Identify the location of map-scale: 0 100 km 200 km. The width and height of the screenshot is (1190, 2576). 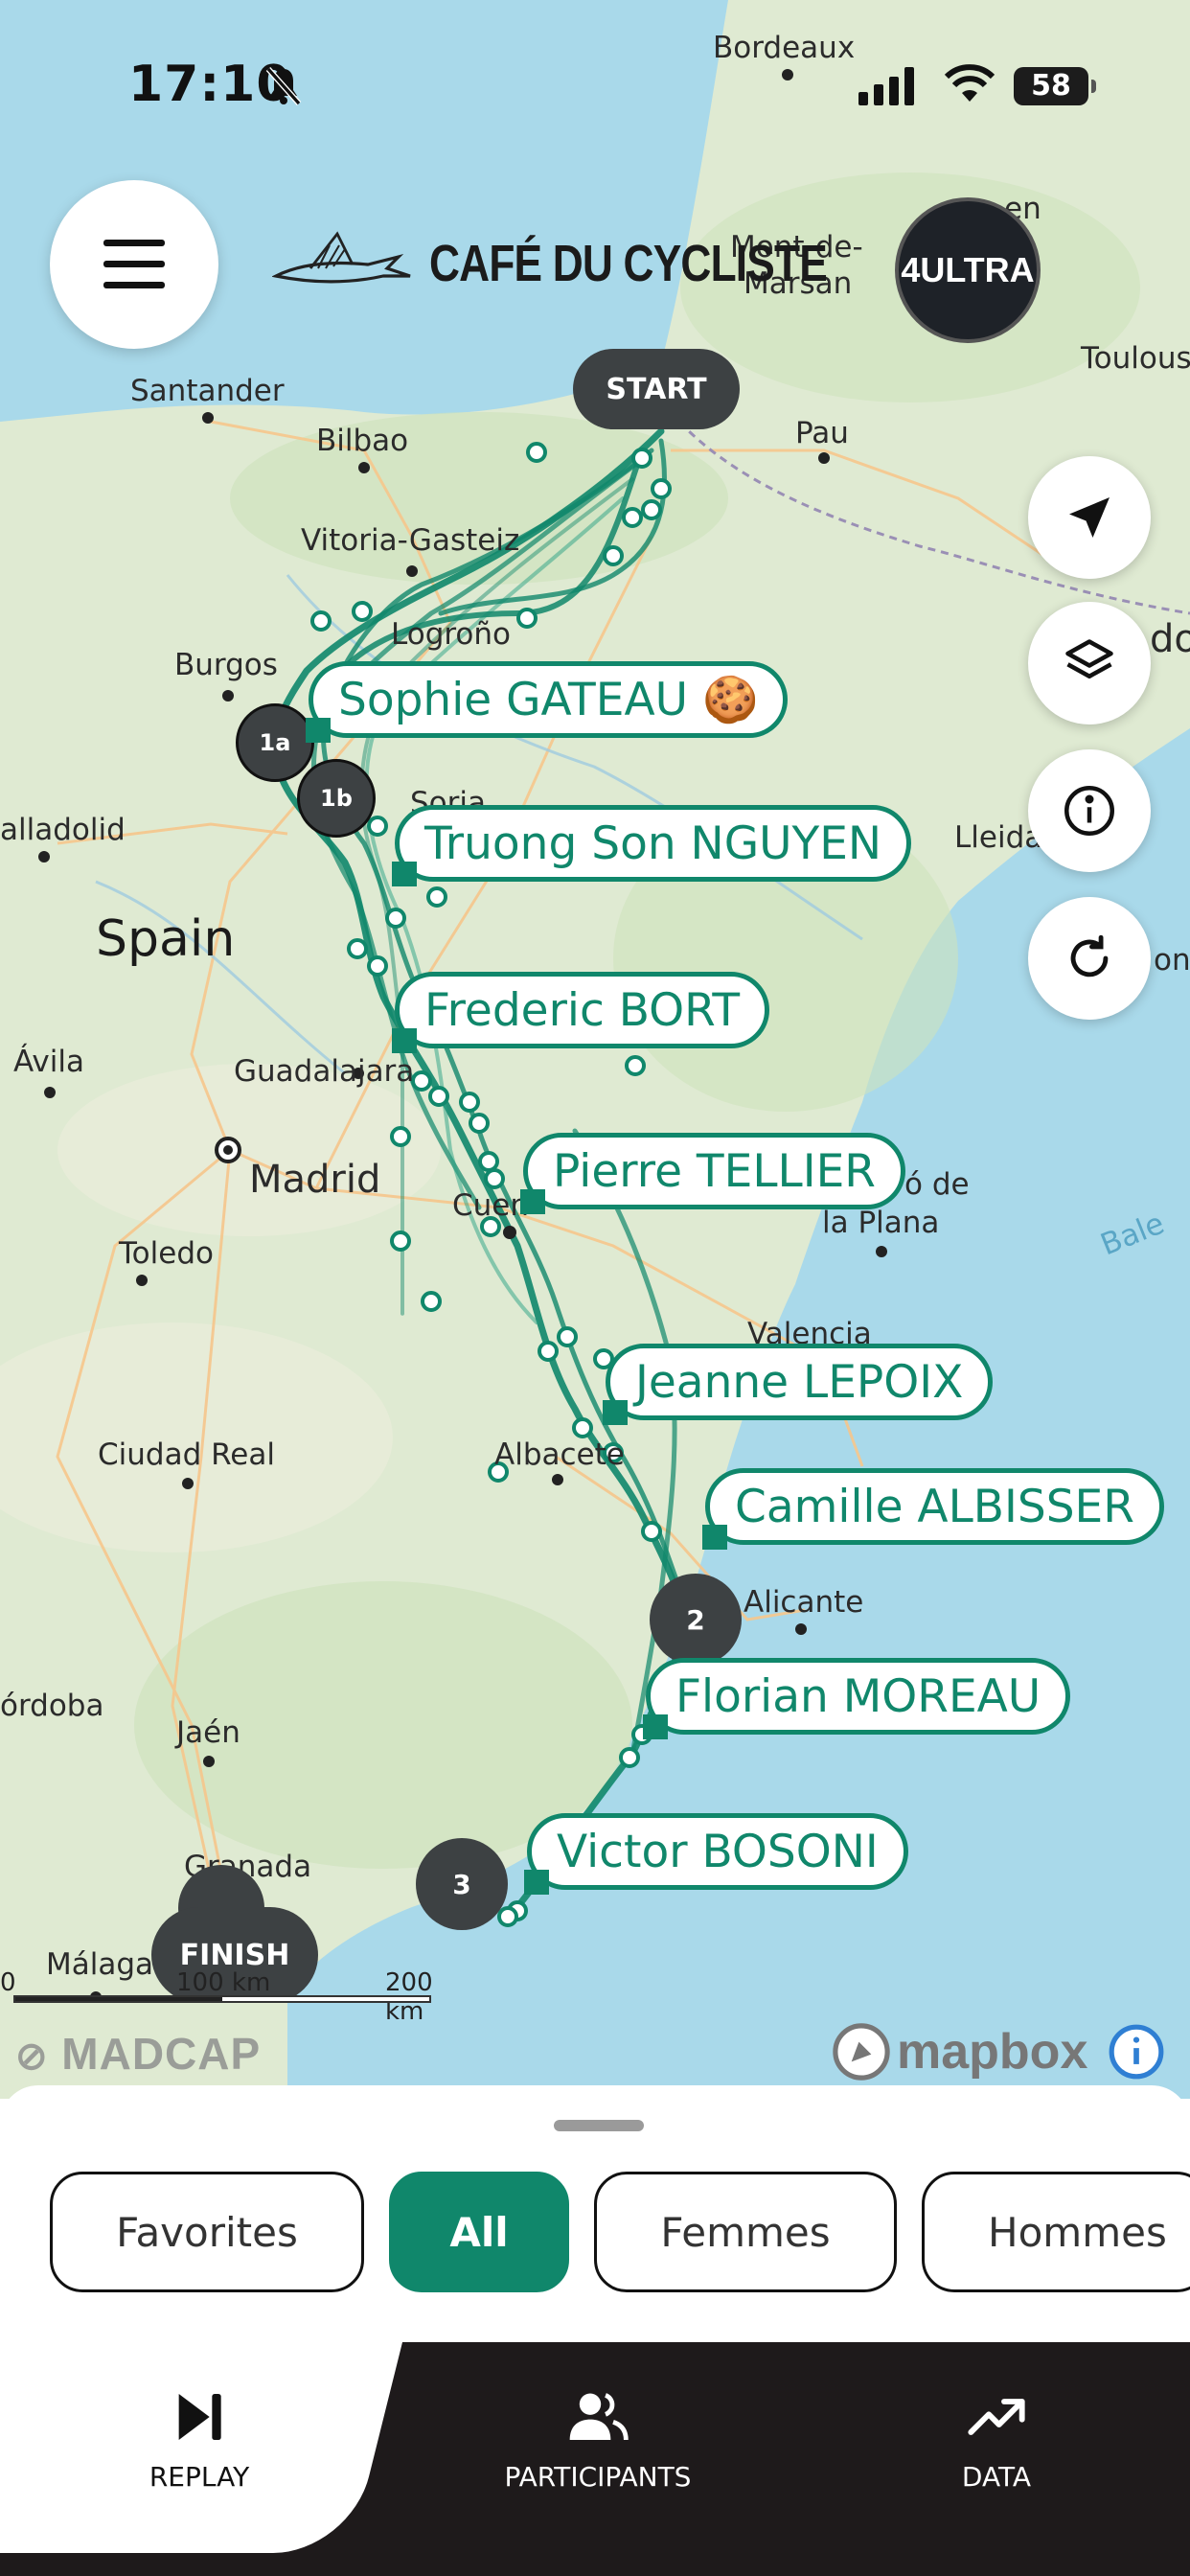
(218, 1997).